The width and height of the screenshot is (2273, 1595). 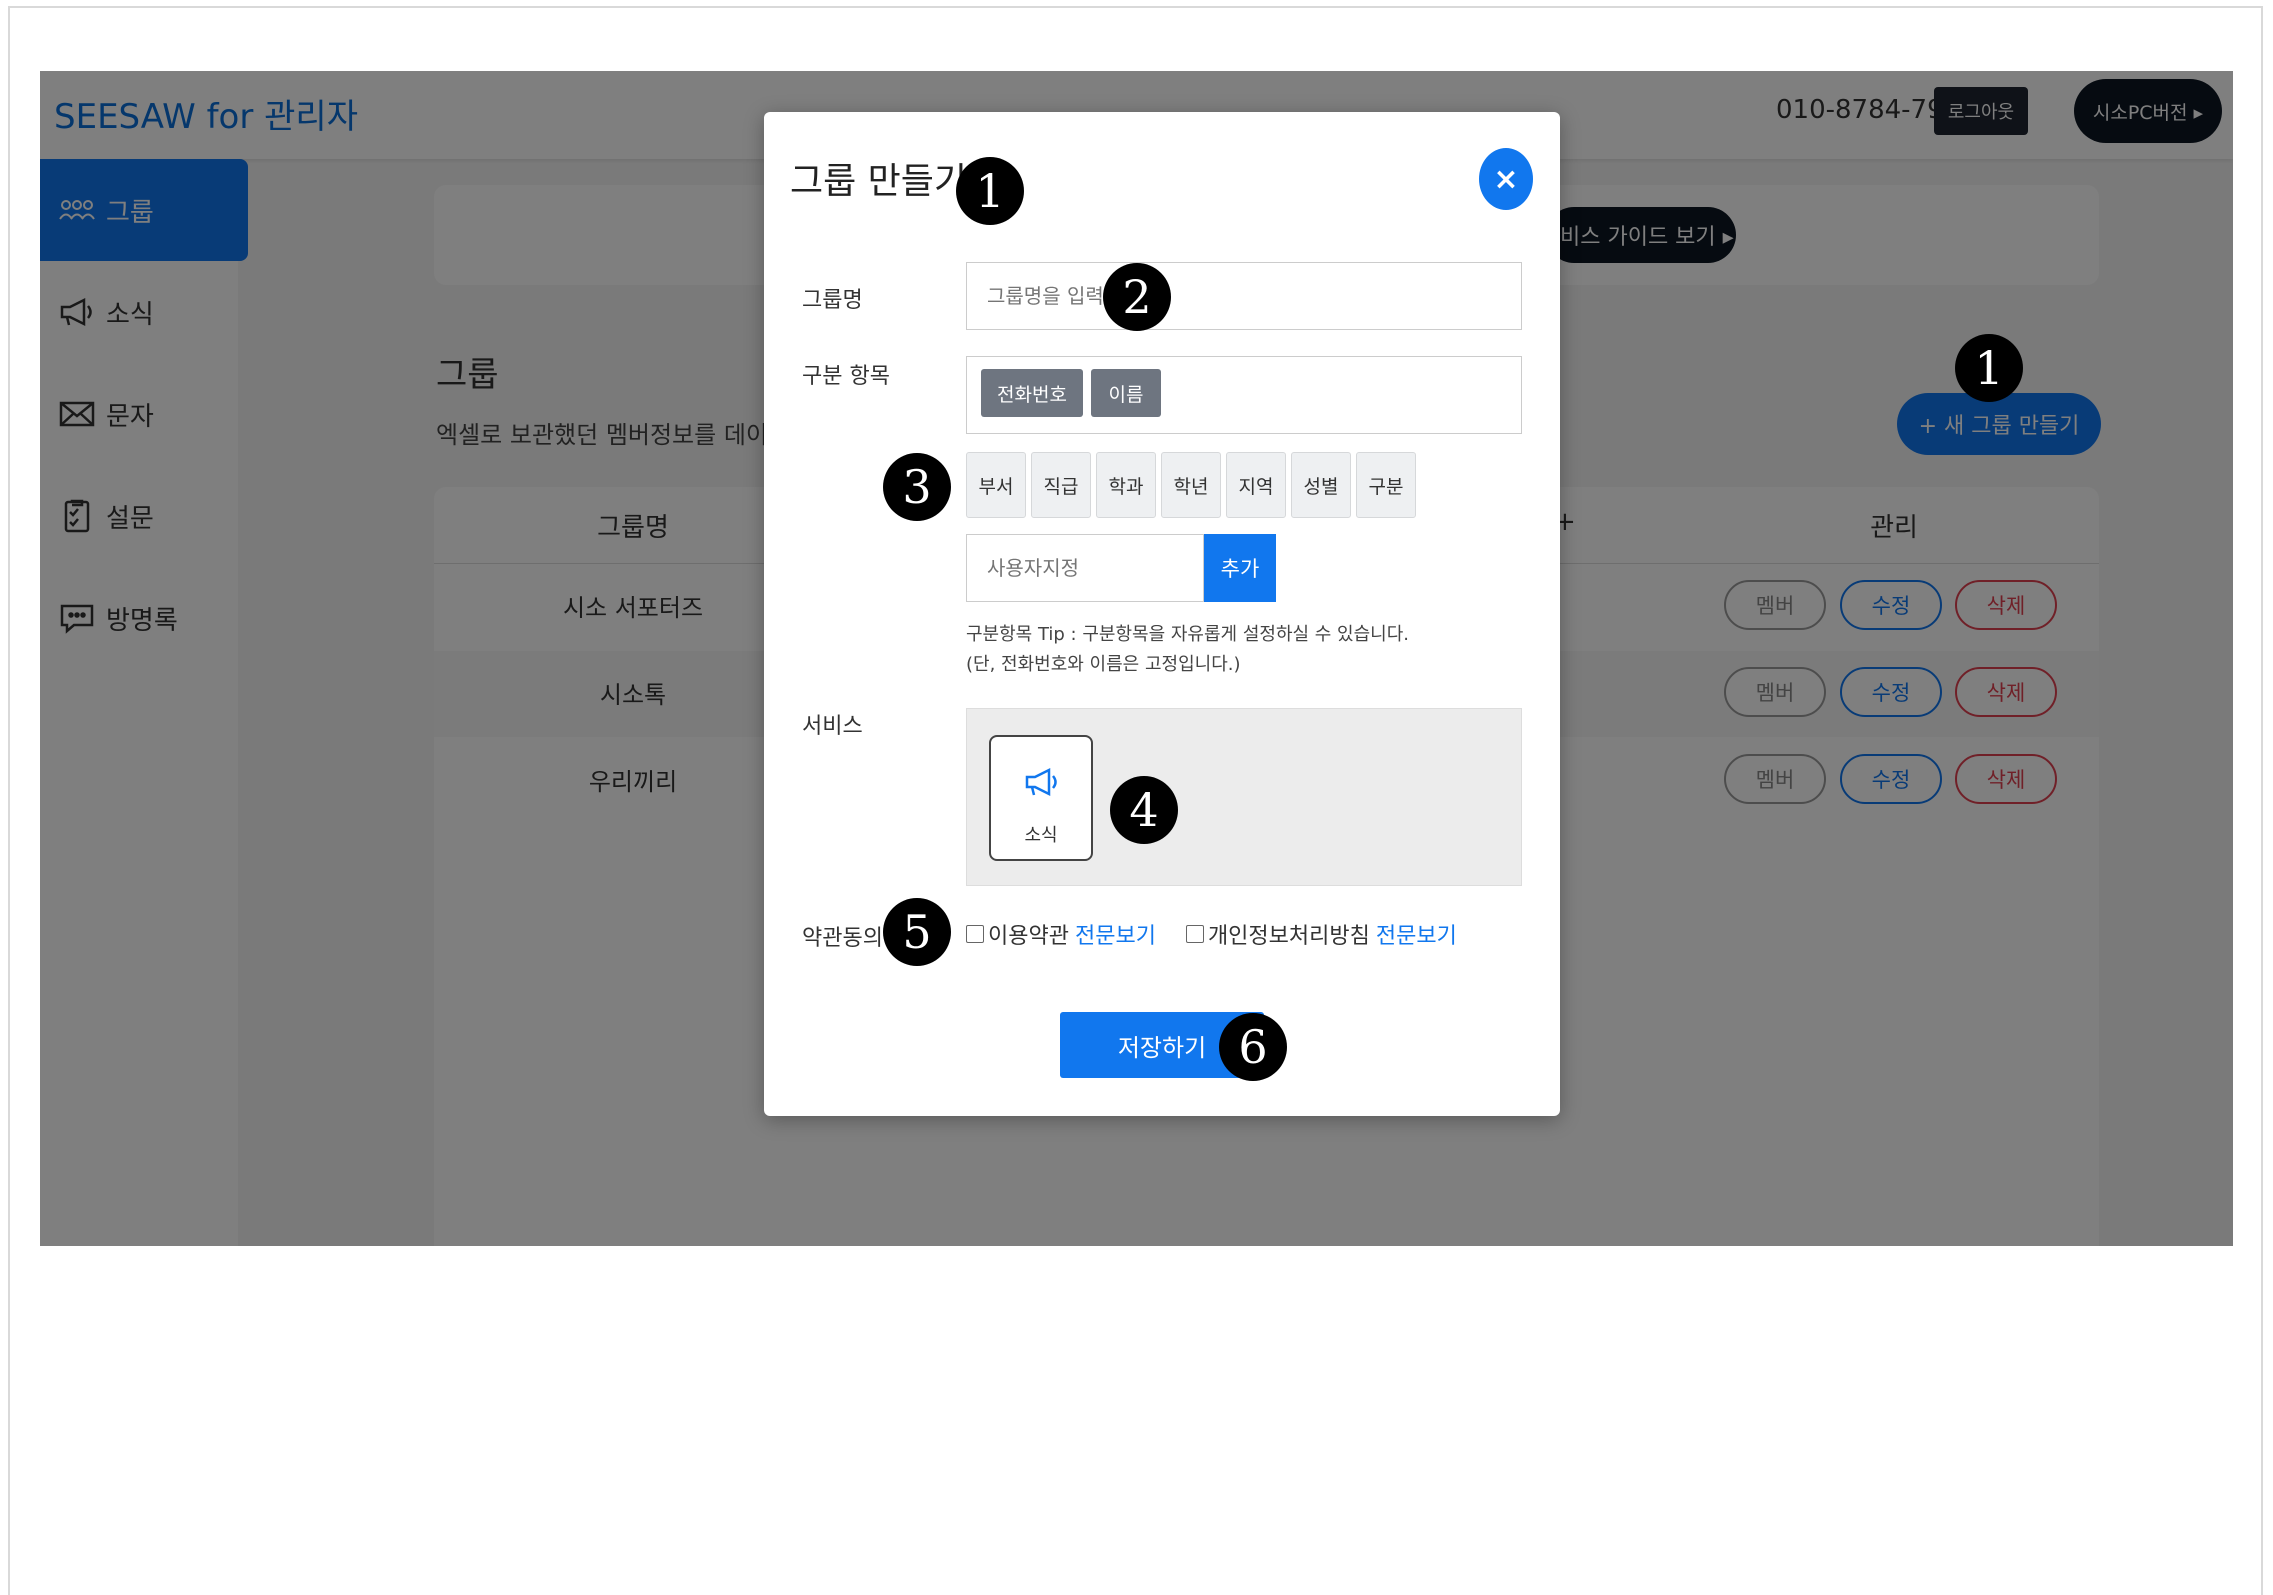 What do you see at coordinates (917, 487) in the screenshot?
I see `annotation-marker-3: 3` at bounding box center [917, 487].